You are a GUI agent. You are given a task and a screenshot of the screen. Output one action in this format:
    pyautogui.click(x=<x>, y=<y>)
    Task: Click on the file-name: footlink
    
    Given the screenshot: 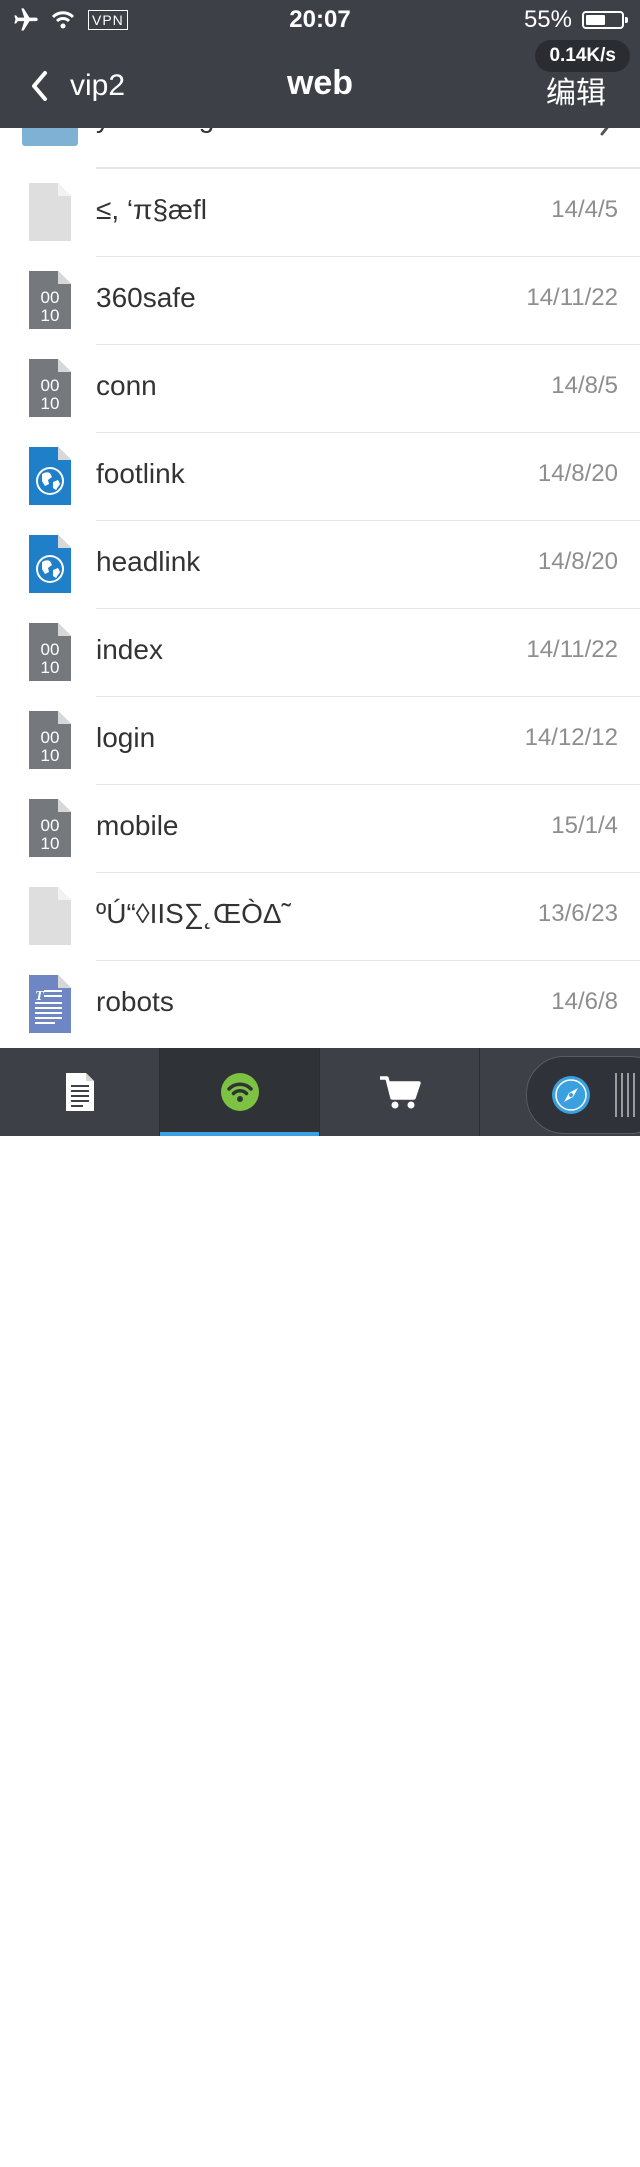 What is the action you would take?
    pyautogui.click(x=140, y=473)
    